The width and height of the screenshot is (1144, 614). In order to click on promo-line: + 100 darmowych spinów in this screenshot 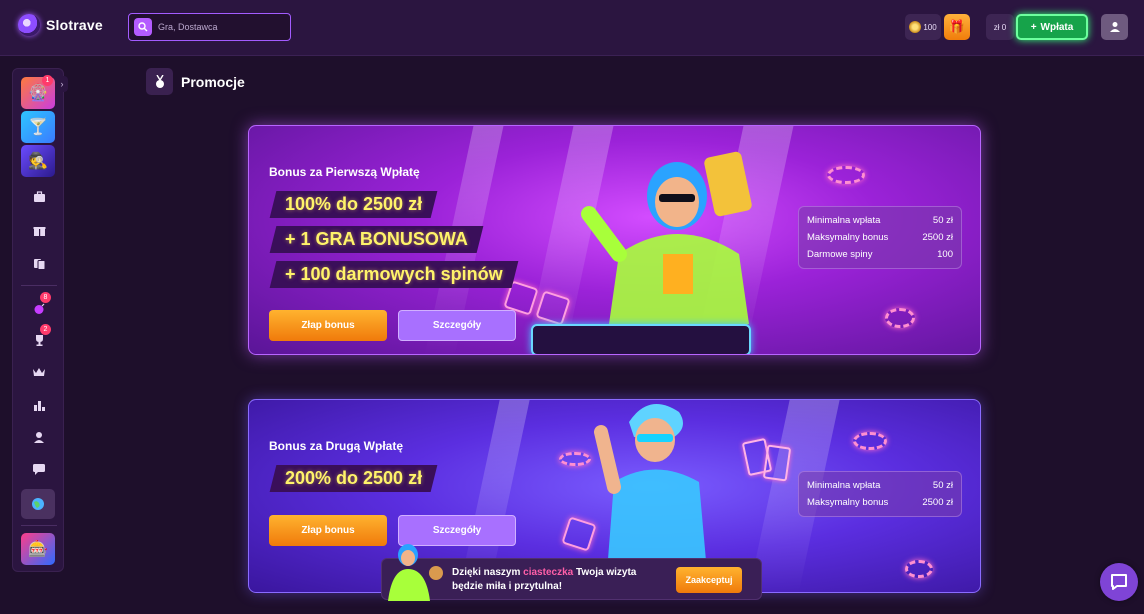, I will do `click(393, 274)`.